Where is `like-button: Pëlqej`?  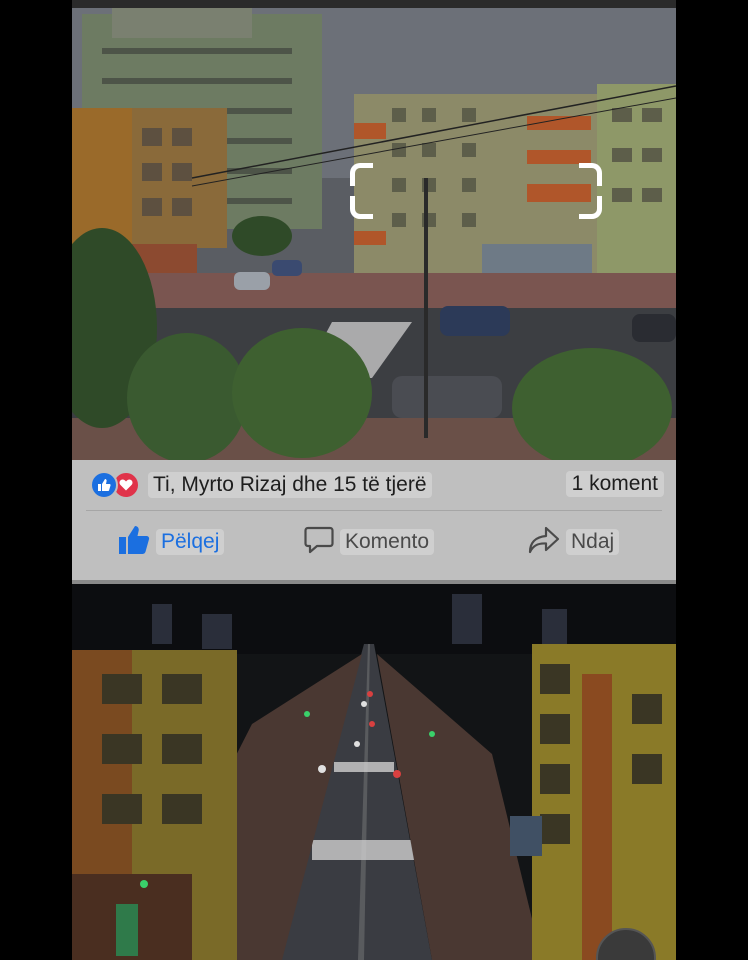 like-button: Pëlqej is located at coordinates (171, 542).